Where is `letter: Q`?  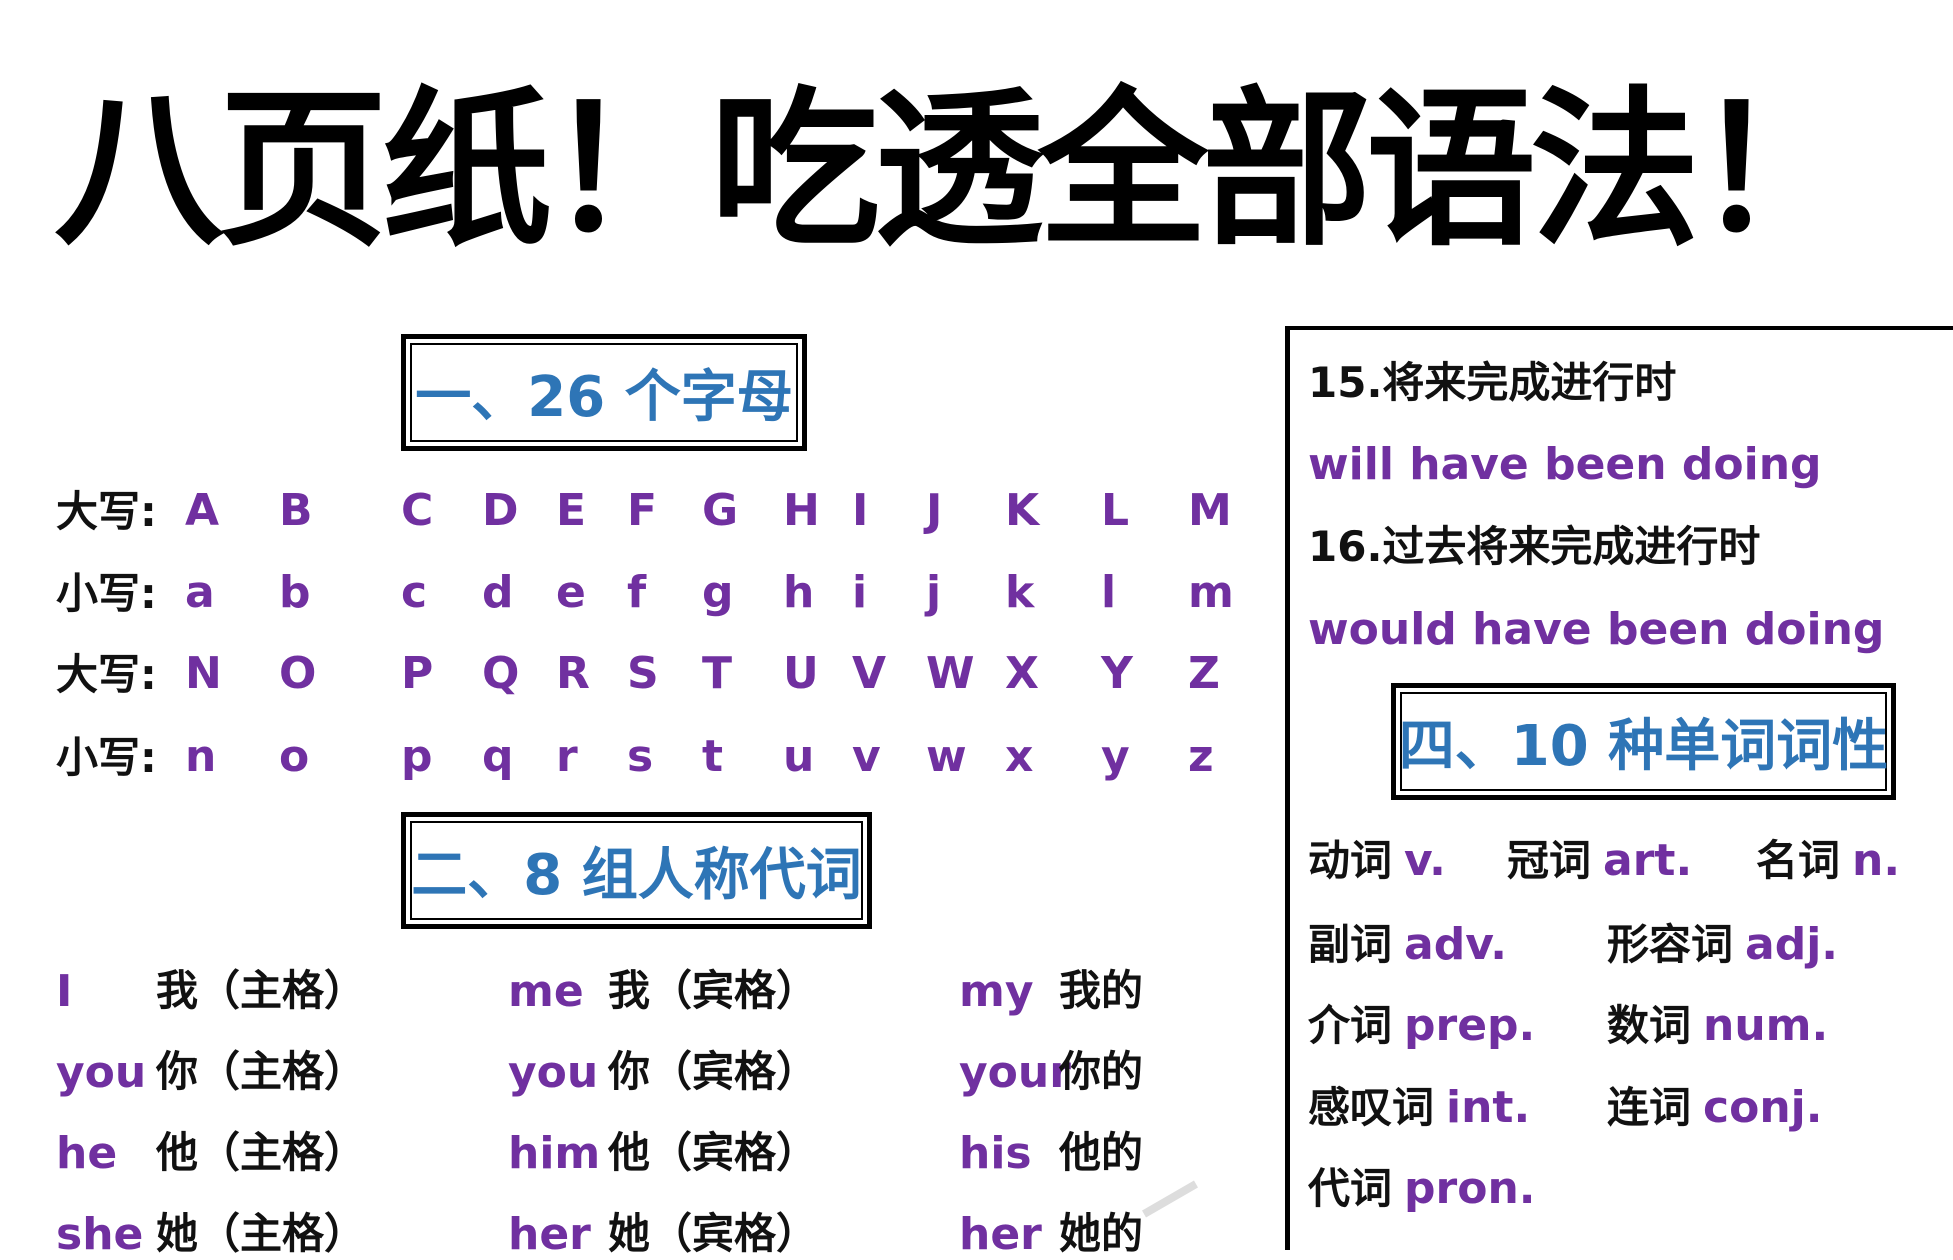 letter: Q is located at coordinates (501, 673).